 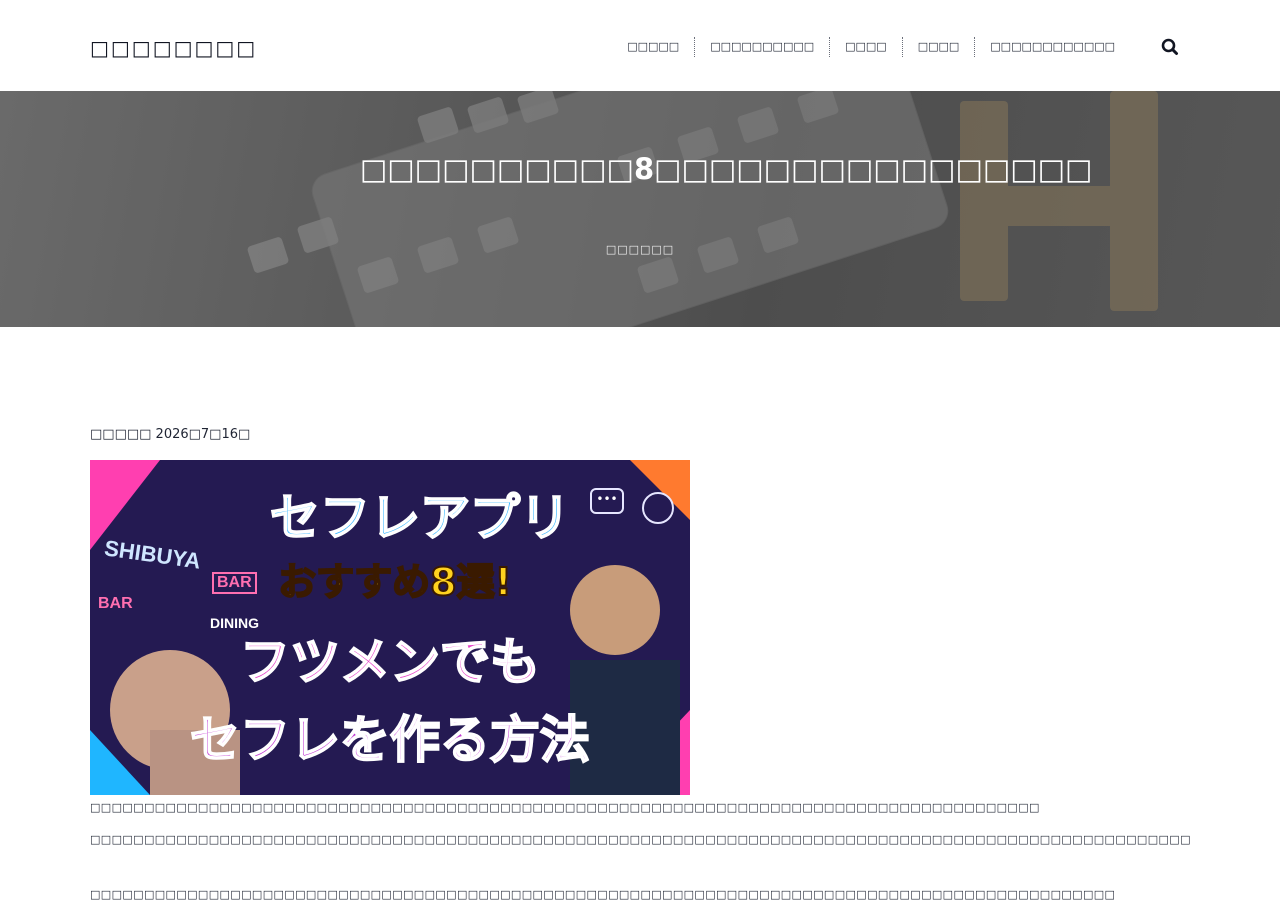 I want to click on post-date: □□□□□ 2026□7□16□, so click(x=170, y=434).